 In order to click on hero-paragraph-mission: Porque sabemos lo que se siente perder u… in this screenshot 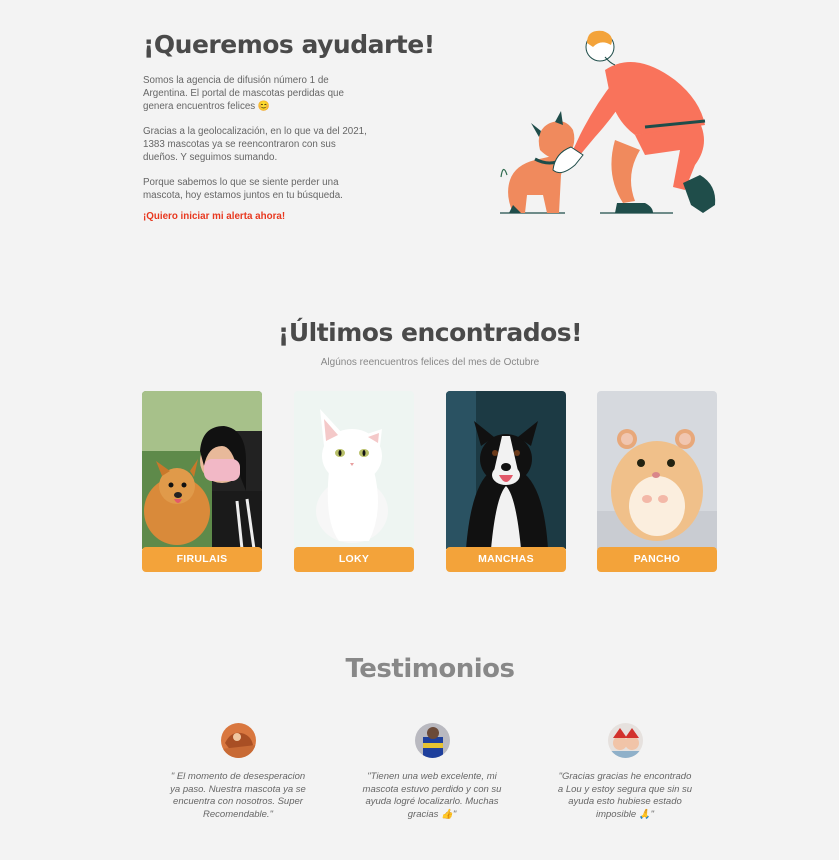, I will do `click(243, 189)`.